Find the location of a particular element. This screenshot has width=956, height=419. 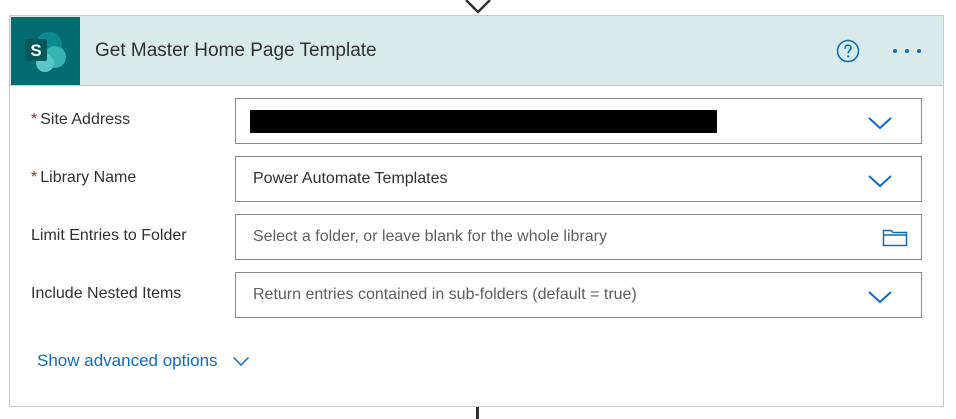

action-title: Get Master Home Page Template is located at coordinates (236, 50).